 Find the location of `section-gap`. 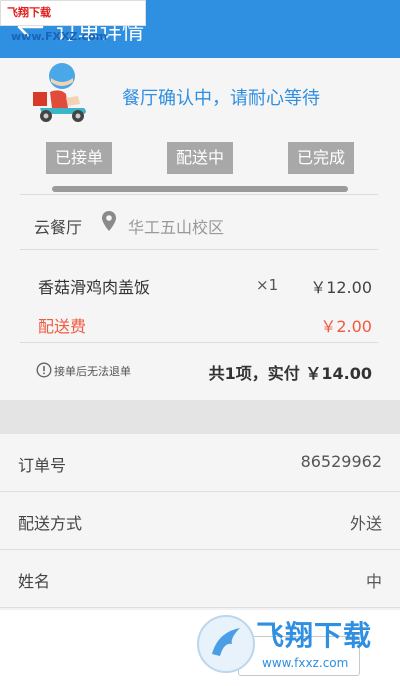

section-gap is located at coordinates (200, 417).